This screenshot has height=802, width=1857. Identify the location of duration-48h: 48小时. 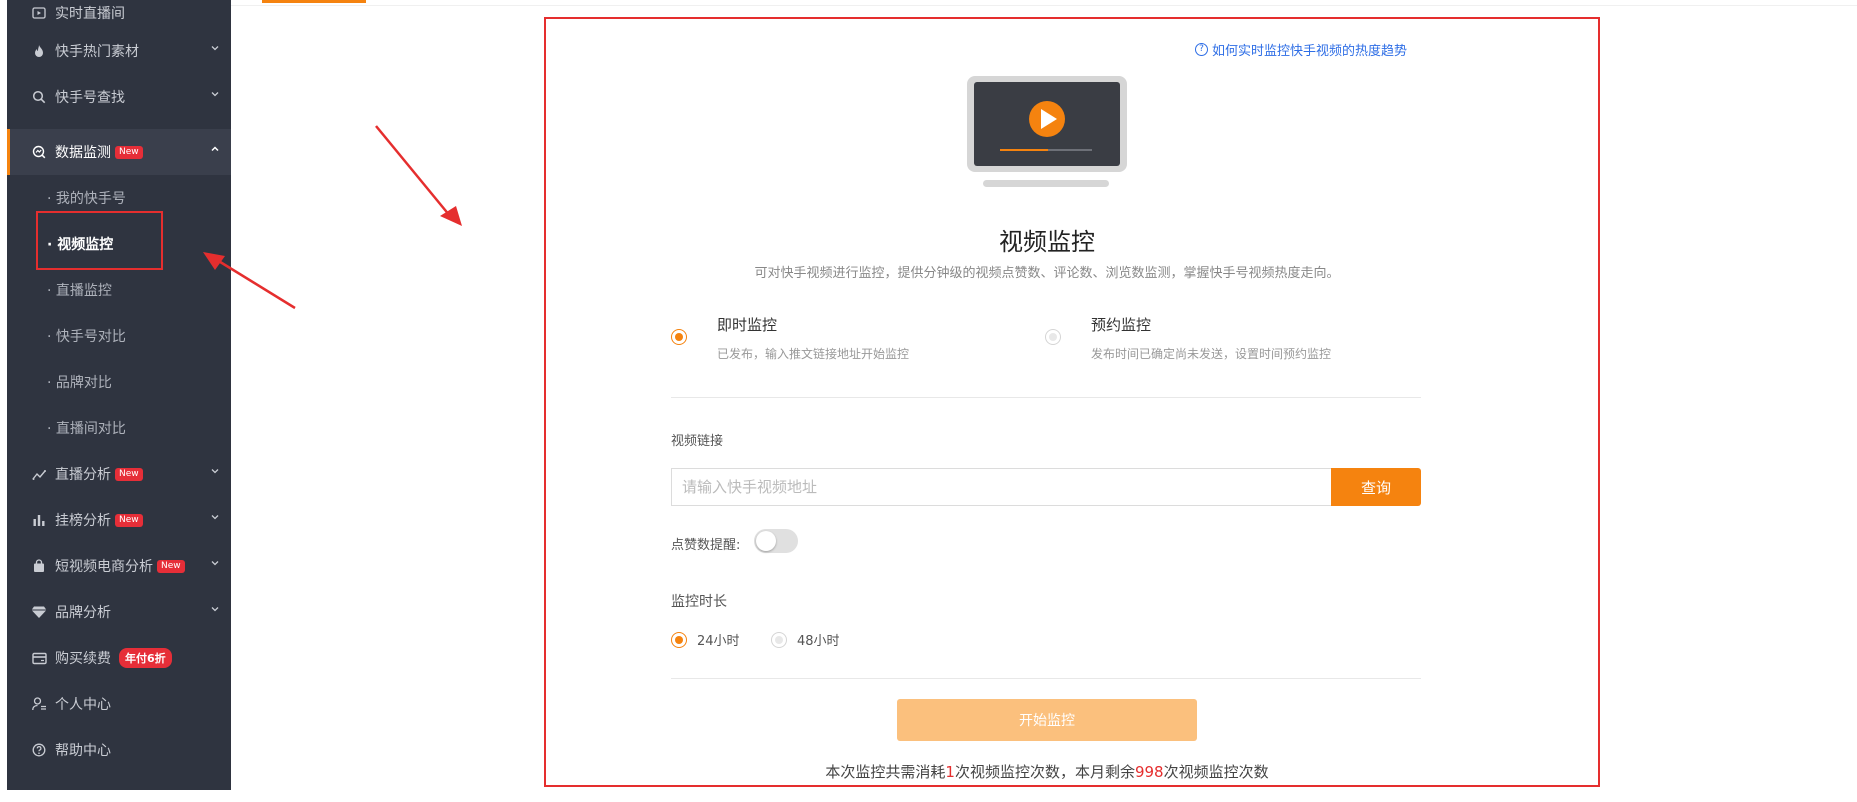
(805, 639).